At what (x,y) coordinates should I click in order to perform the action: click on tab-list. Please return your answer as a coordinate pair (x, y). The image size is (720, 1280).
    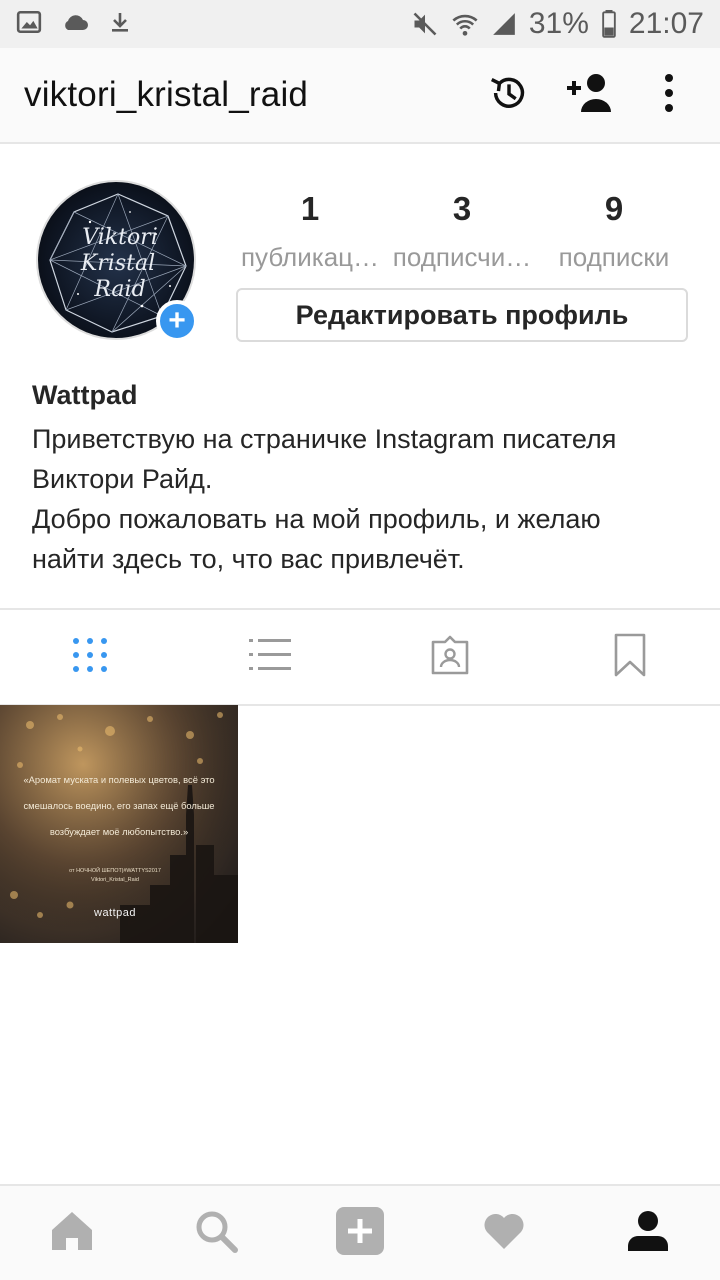
    Looking at the image, I should click on (270, 657).